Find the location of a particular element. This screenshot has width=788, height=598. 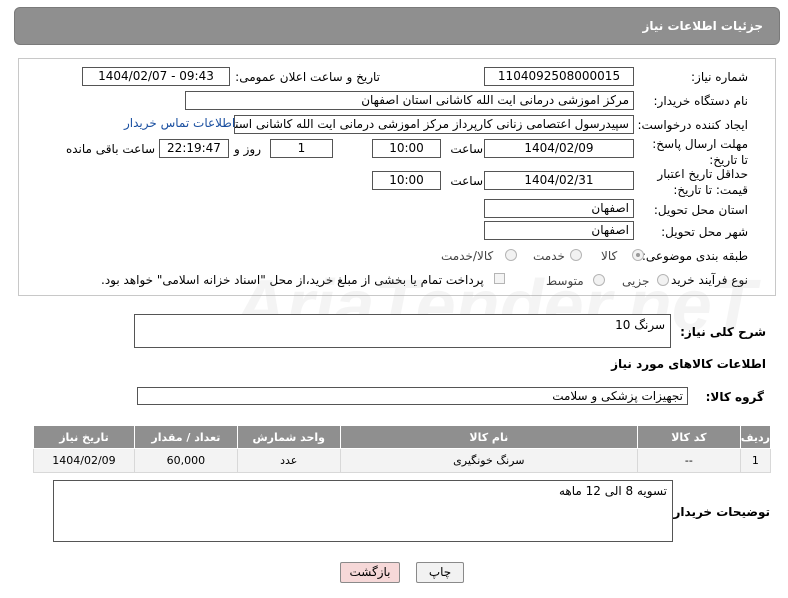

city-field: اصفهان is located at coordinates (559, 230).